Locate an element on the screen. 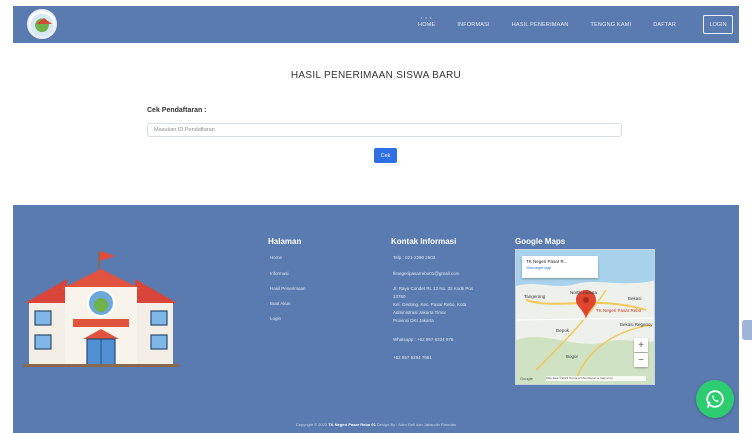  footer-link-login: Login is located at coordinates (275, 319).